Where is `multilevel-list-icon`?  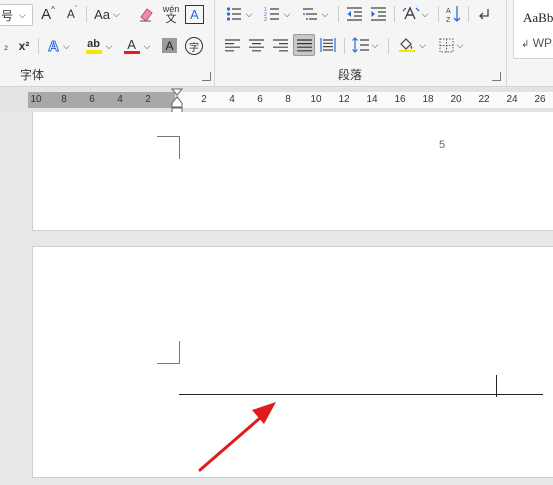 multilevel-list-icon is located at coordinates (309, 14).